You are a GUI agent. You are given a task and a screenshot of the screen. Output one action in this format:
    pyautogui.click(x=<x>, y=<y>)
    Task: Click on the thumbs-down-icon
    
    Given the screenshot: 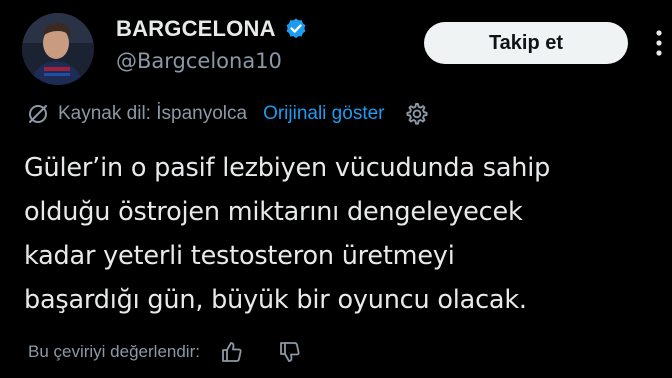 What is the action you would take?
    pyautogui.click(x=290, y=352)
    